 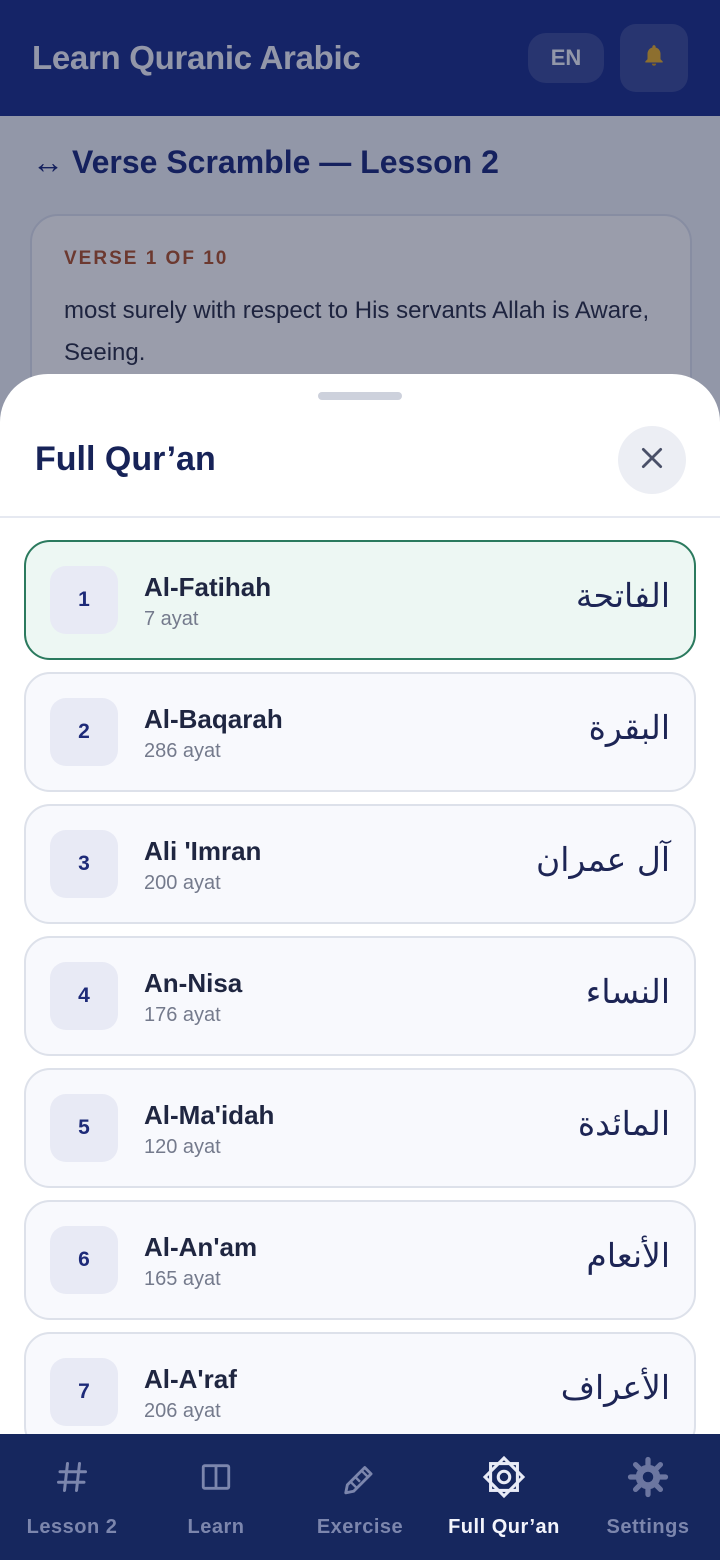 What do you see at coordinates (182, 883) in the screenshot?
I see `surah-ayat-count: 200 ayat` at bounding box center [182, 883].